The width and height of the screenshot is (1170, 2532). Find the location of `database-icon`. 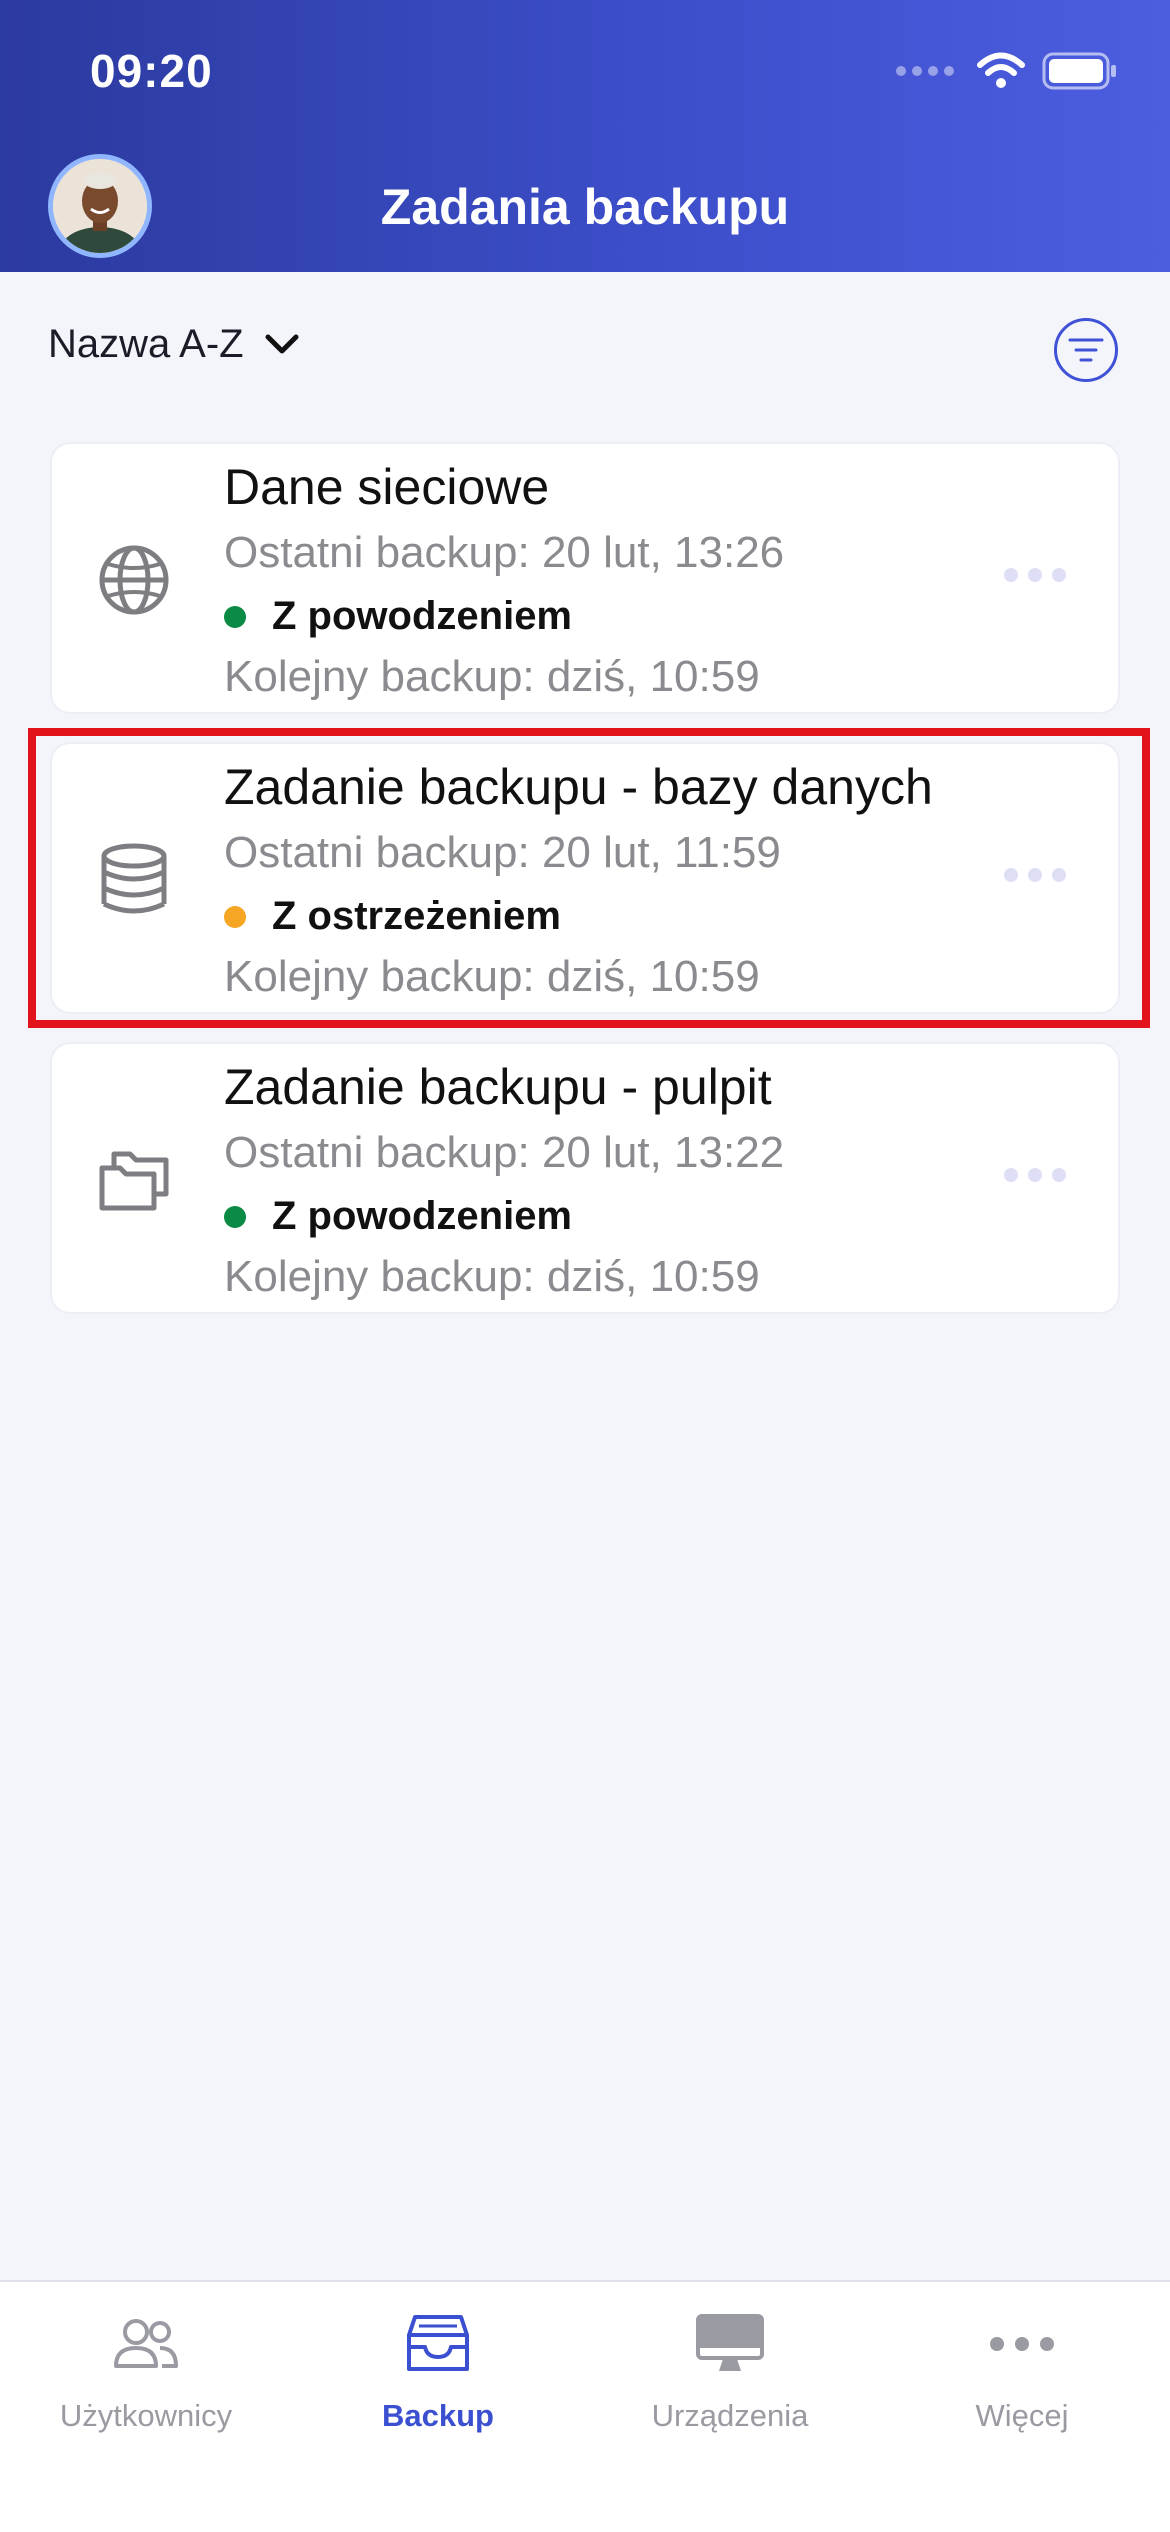

database-icon is located at coordinates (134, 878).